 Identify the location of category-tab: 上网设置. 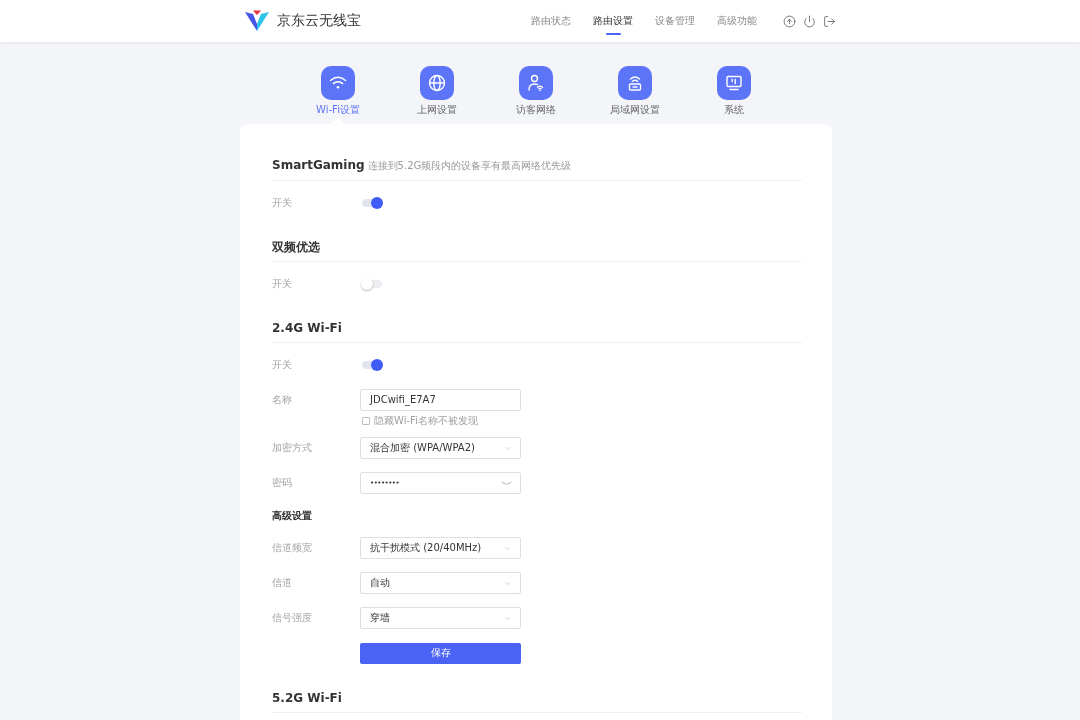
(437, 91).